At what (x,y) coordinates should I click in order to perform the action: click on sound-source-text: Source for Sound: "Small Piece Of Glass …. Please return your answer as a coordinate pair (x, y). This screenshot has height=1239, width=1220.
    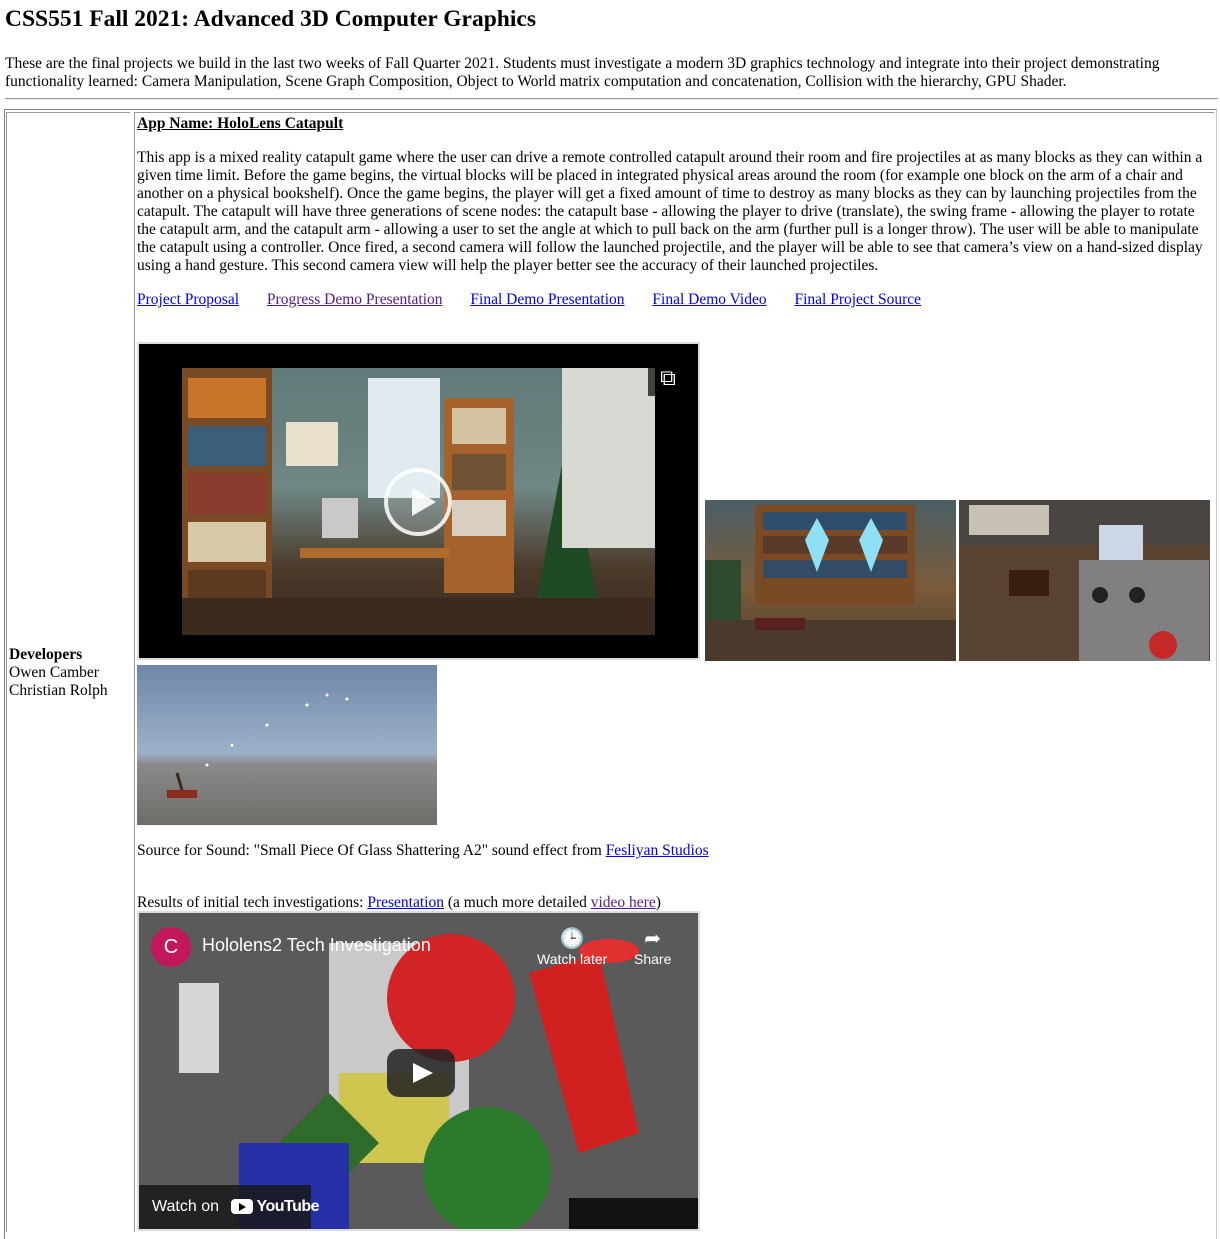
    Looking at the image, I should click on (371, 850).